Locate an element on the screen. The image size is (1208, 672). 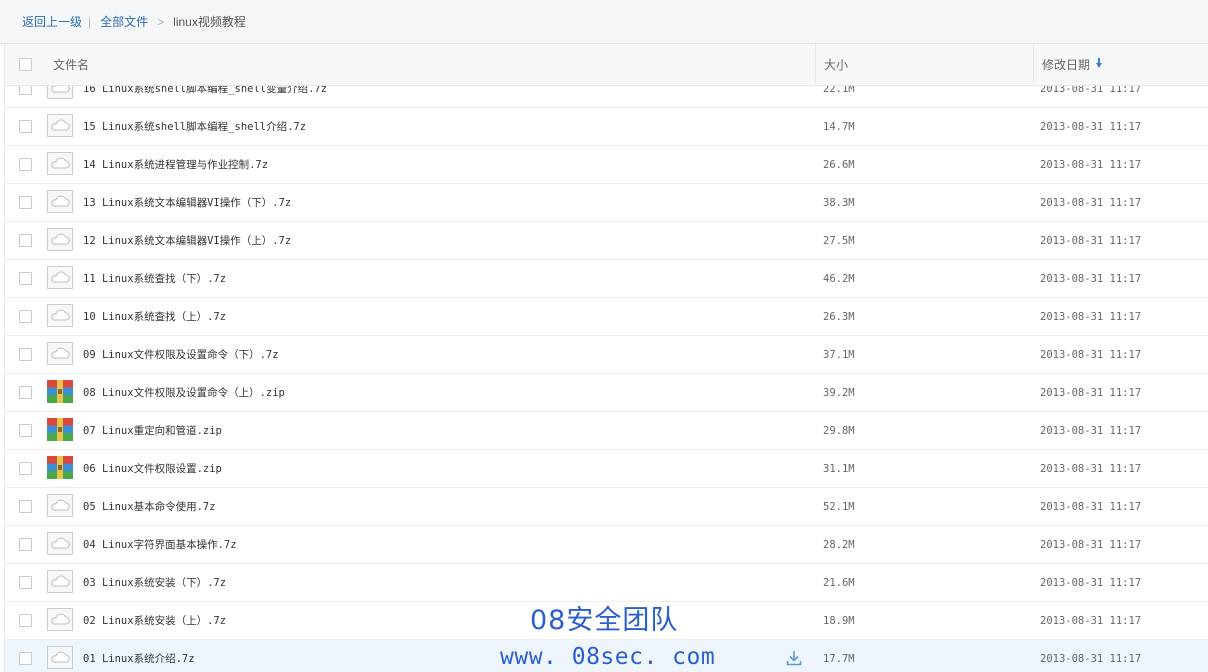
file-name: 09 Linux文件权限及设置命令（下）.7z is located at coordinates (181, 355).